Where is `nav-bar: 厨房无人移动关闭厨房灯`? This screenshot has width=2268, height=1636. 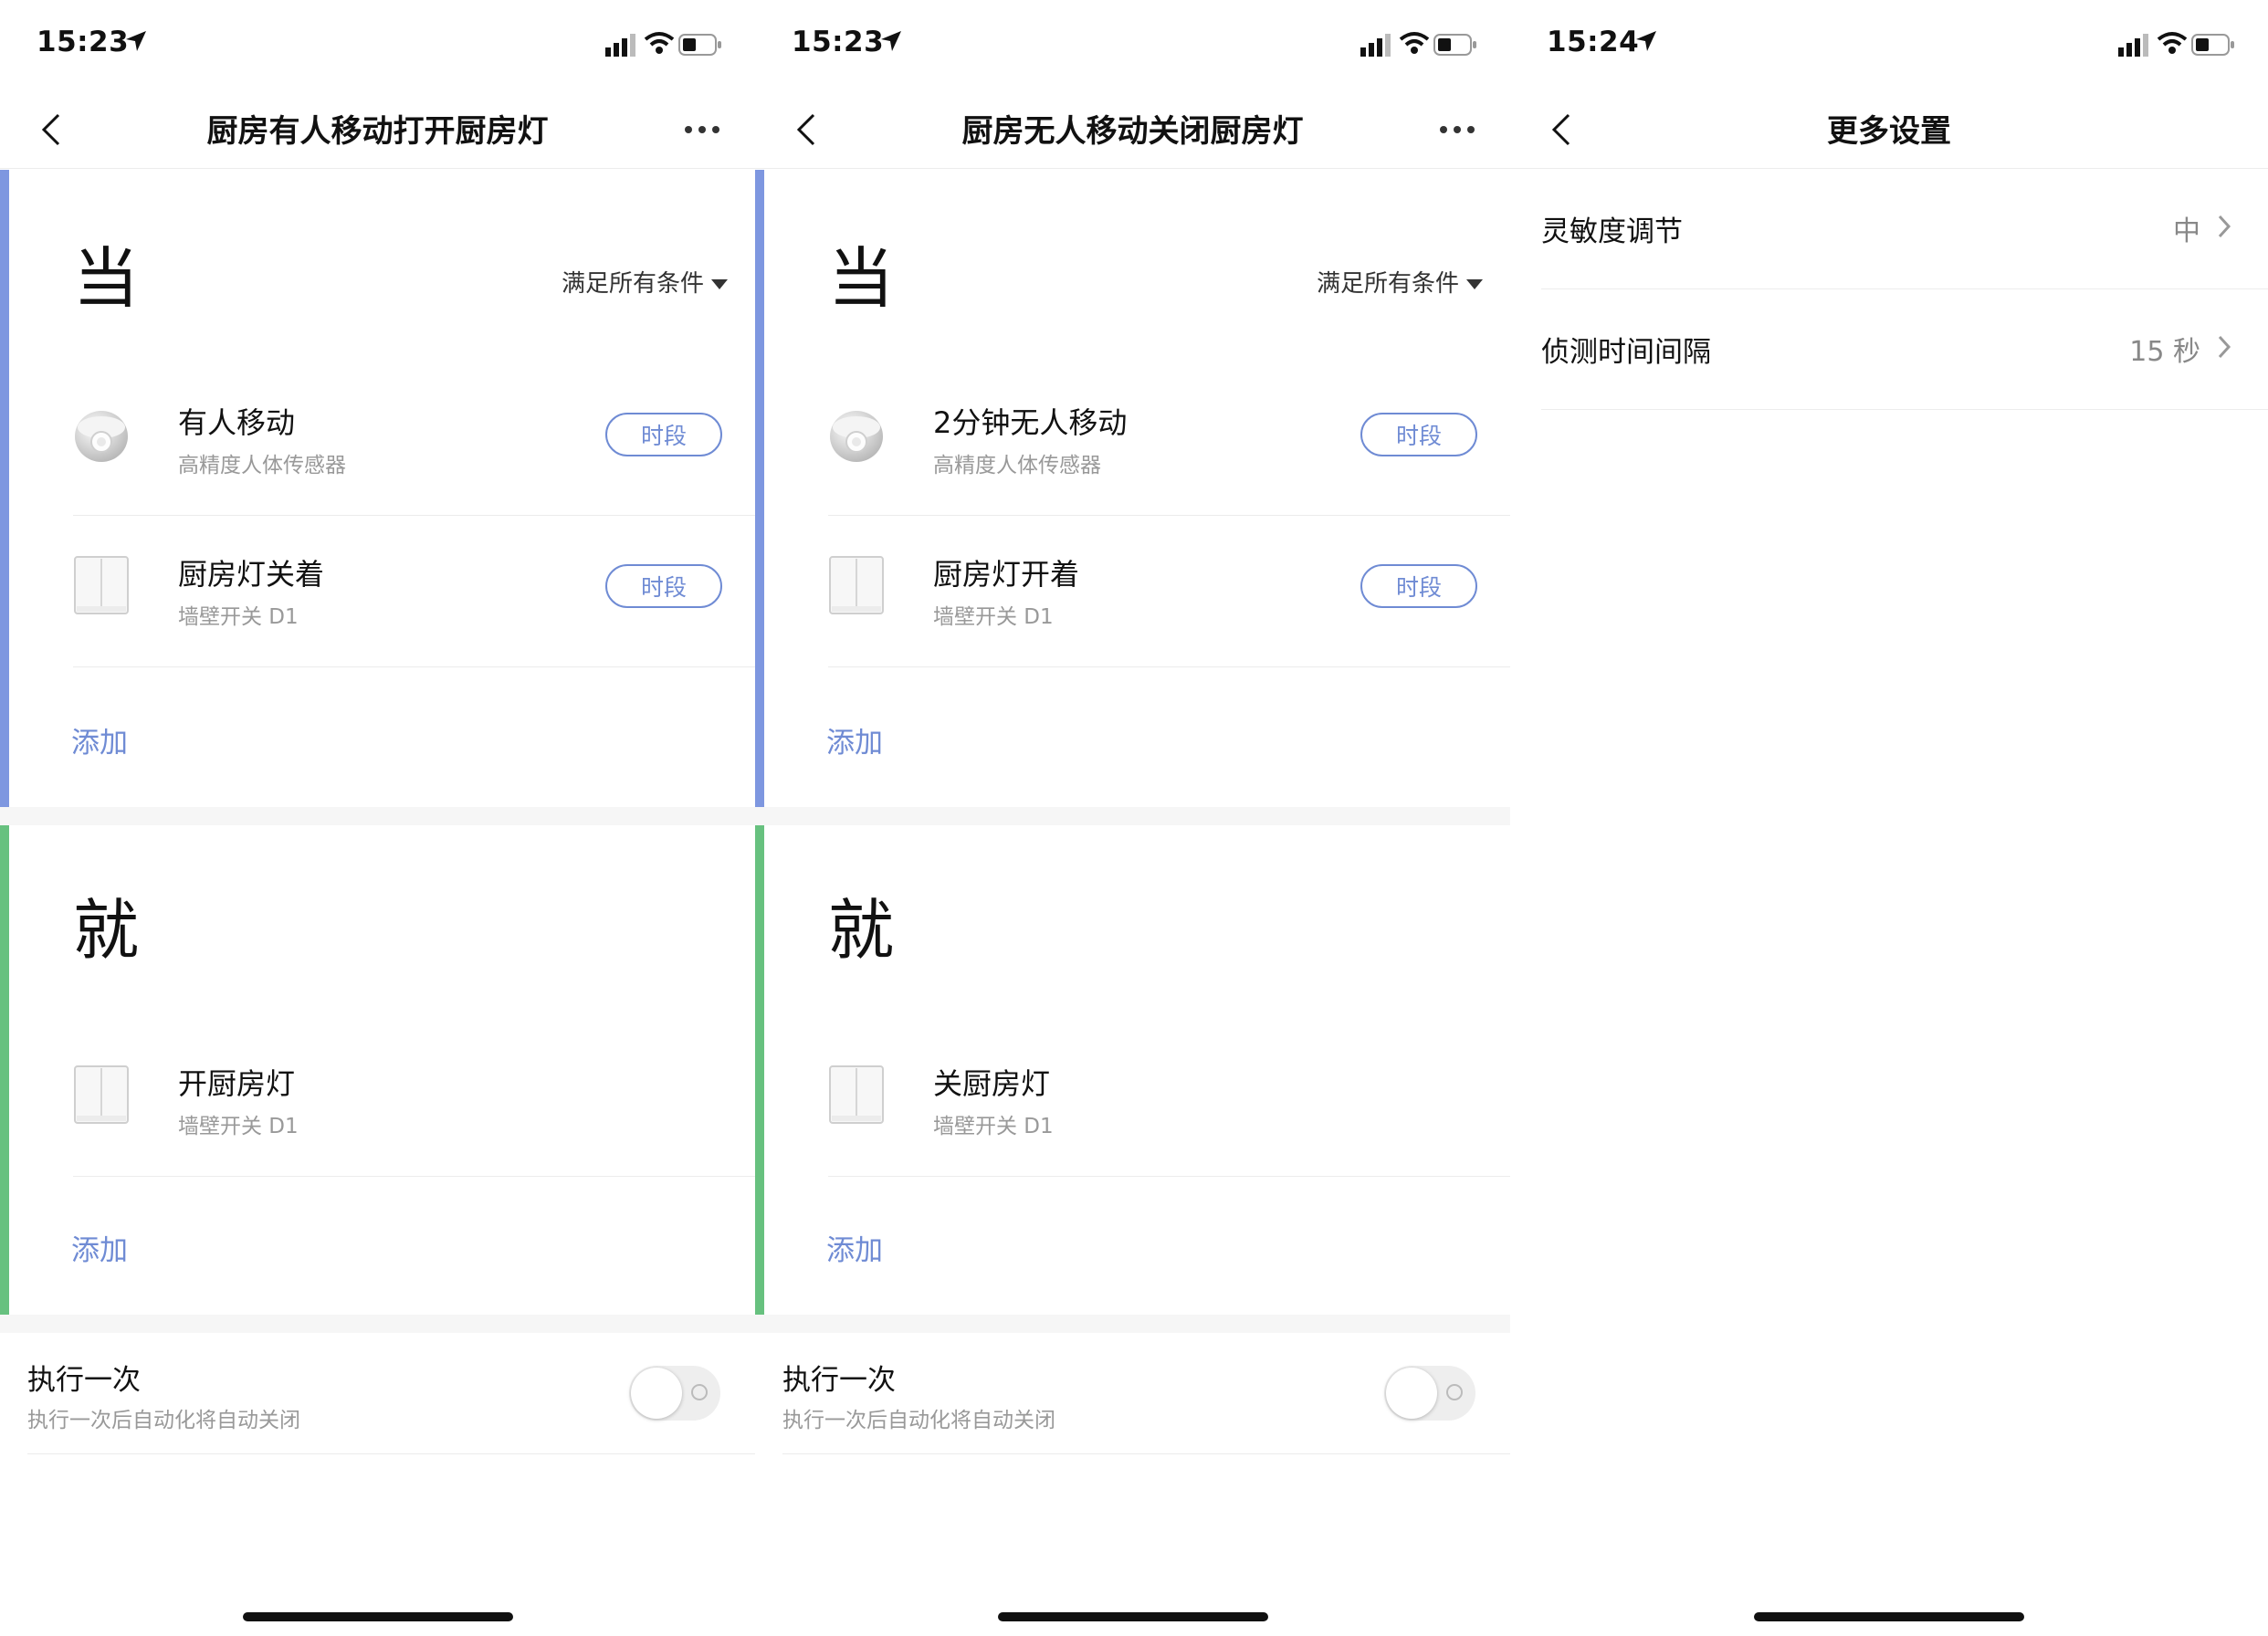 nav-bar: 厨房无人移动关闭厨房灯 is located at coordinates (1132, 130).